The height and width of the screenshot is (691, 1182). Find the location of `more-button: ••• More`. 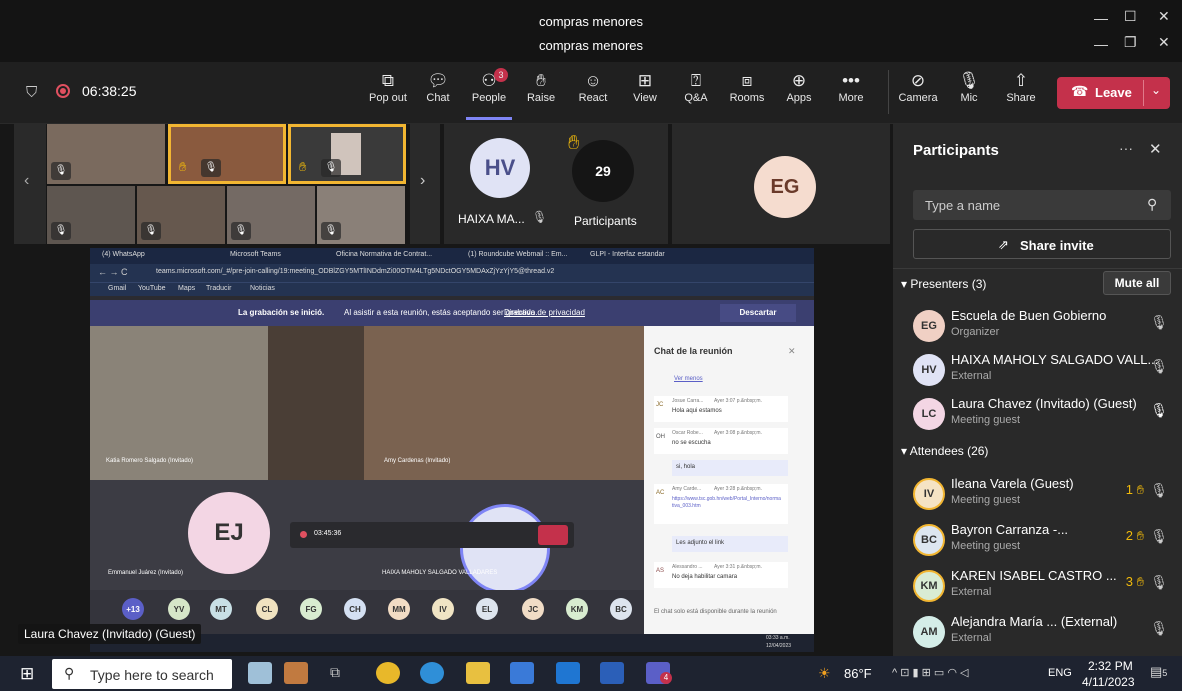

more-button: ••• More is located at coordinates (851, 87).